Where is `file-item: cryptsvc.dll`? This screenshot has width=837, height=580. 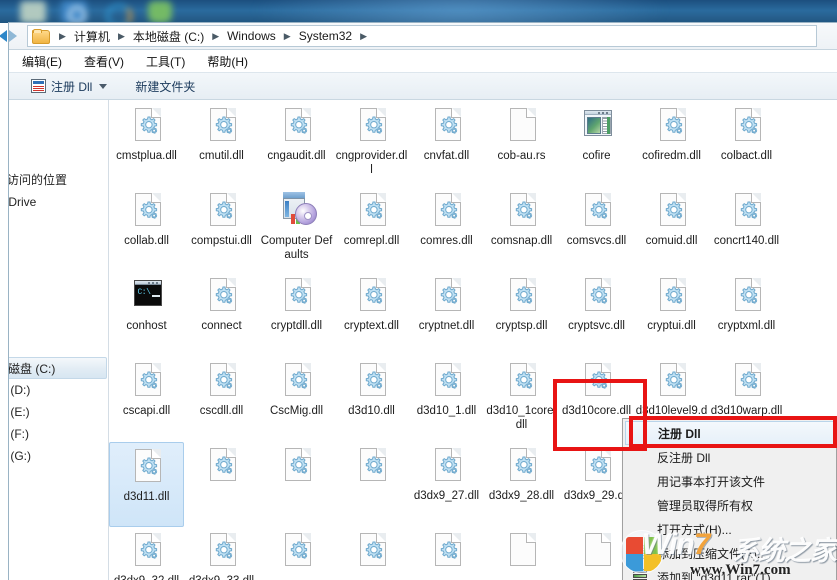
file-item: cryptsvc.dll is located at coordinates (596, 314).